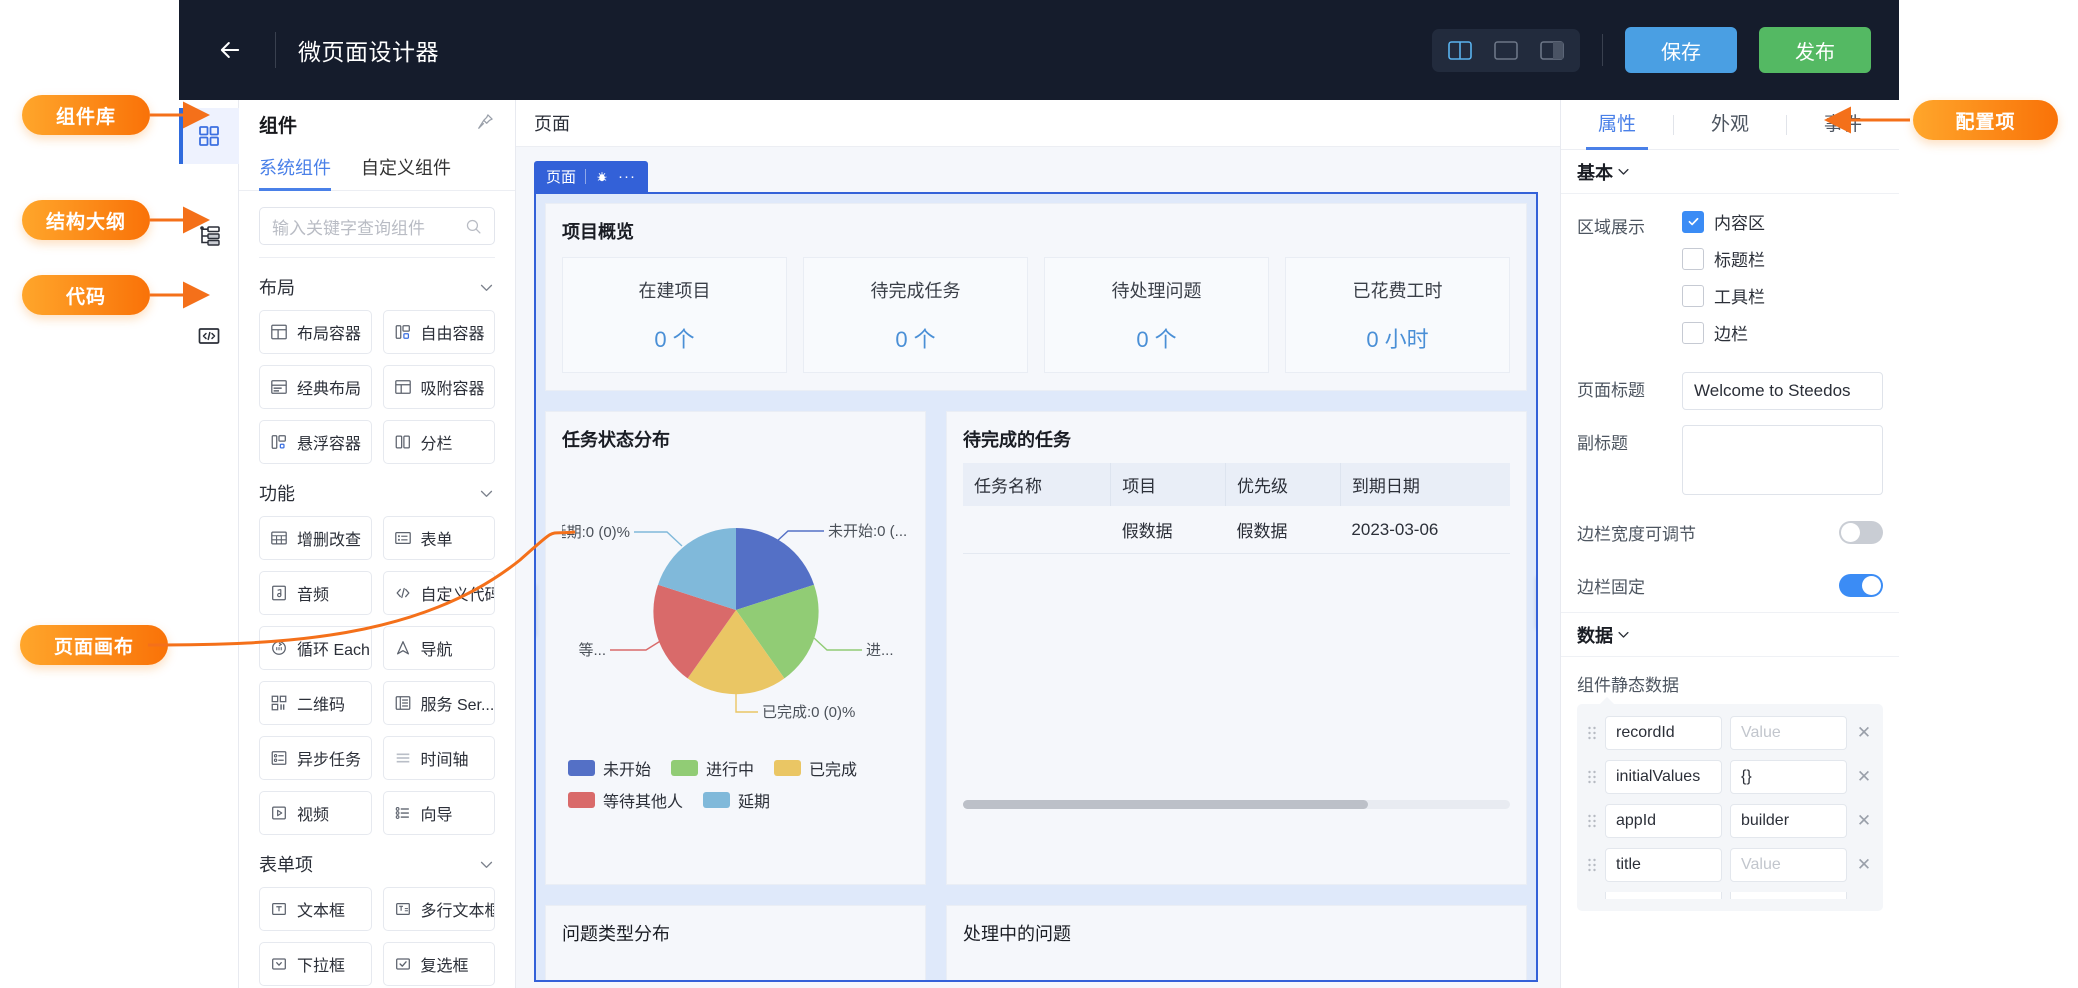 This screenshot has height=988, width=2078. What do you see at coordinates (609, 768) in the screenshot?
I see `legend-item-not-started: 未开始` at bounding box center [609, 768].